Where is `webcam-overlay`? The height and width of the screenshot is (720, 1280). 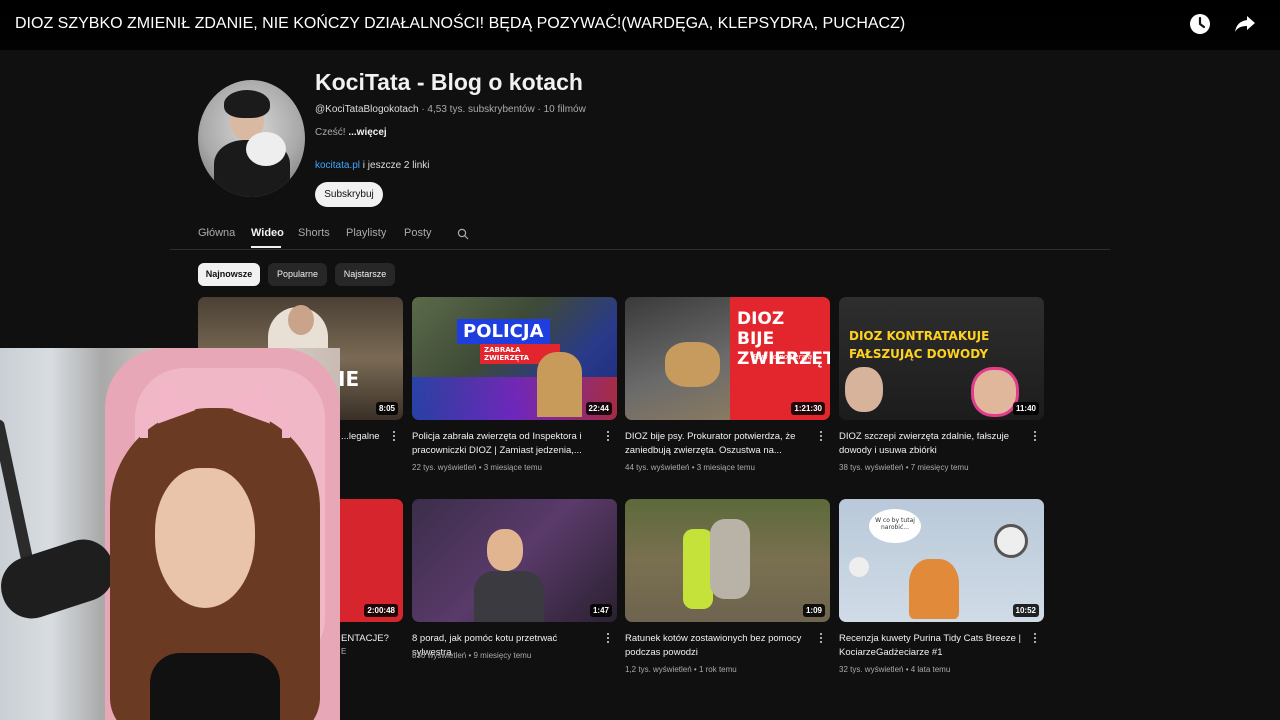
webcam-overlay is located at coordinates (170, 534).